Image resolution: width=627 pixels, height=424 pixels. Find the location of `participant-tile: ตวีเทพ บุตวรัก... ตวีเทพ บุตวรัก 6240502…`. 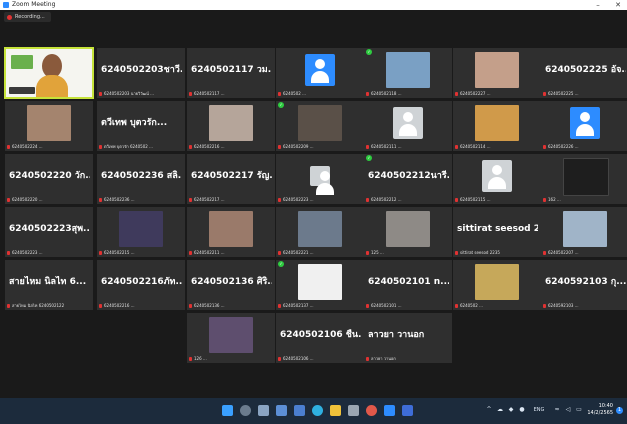

participant-tile: ตวีเทพ บุตวรัก... ตวีเทพ บุตวรัก 6240502… is located at coordinates (141, 126).